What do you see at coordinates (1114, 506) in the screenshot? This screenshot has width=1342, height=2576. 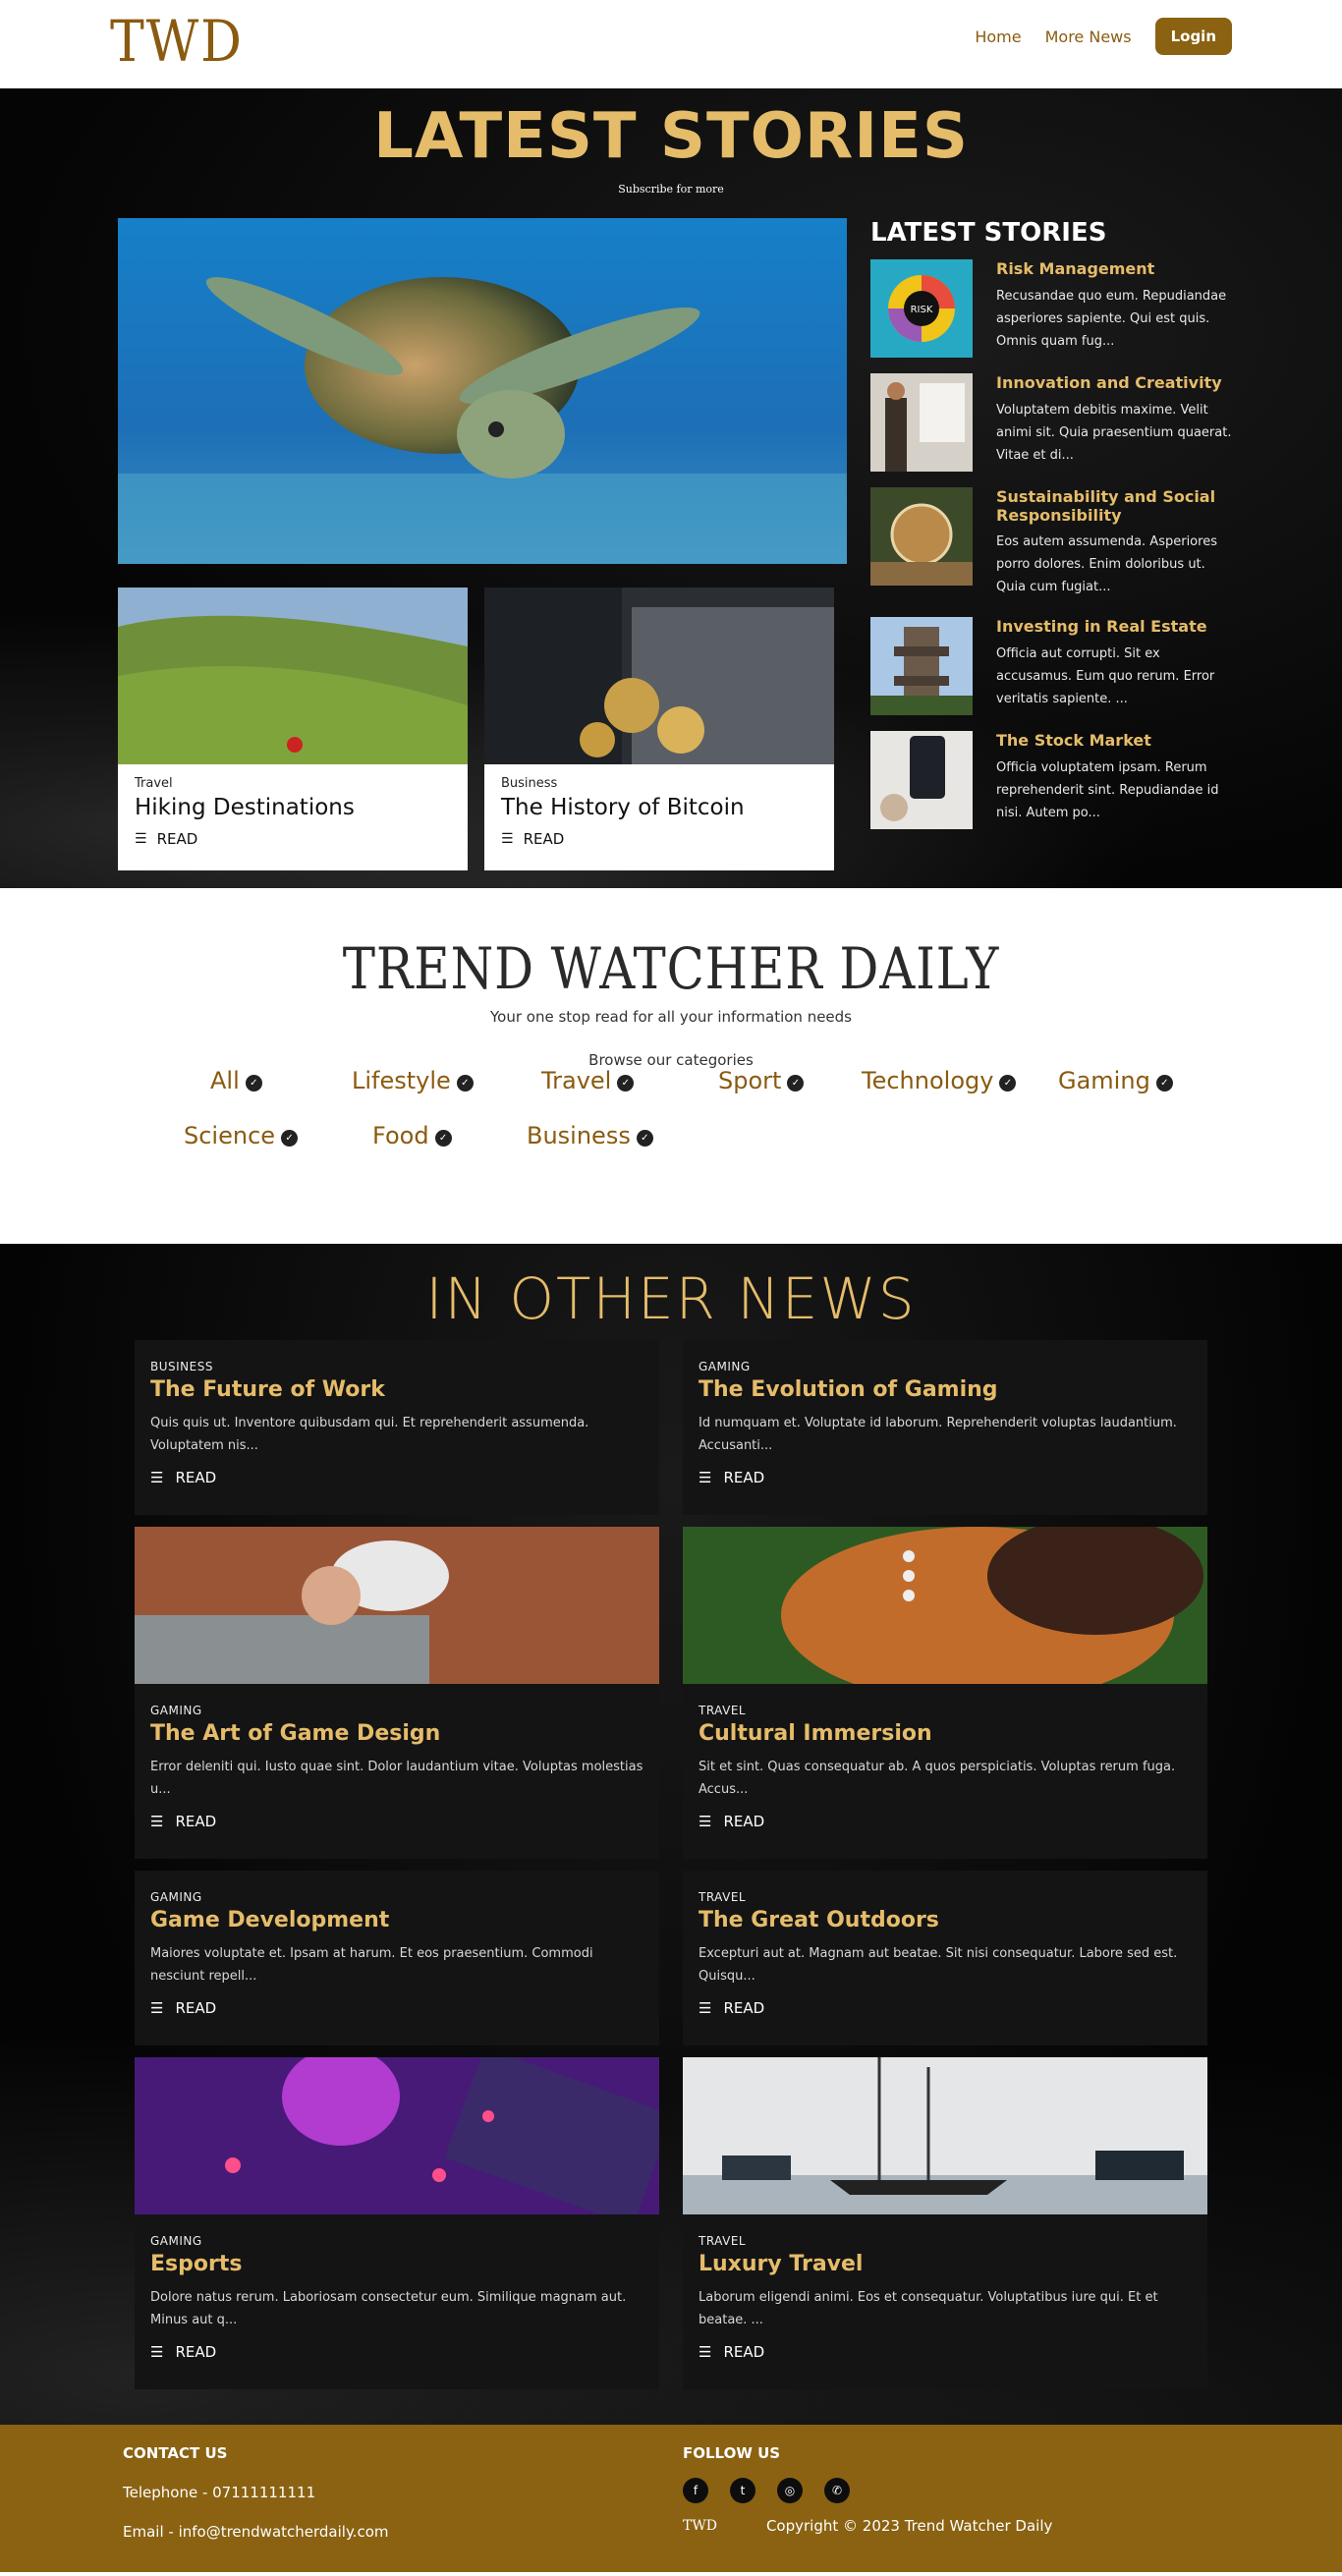 I see `sidebar-story-title: Sustainability and Social Responsibility` at bounding box center [1114, 506].